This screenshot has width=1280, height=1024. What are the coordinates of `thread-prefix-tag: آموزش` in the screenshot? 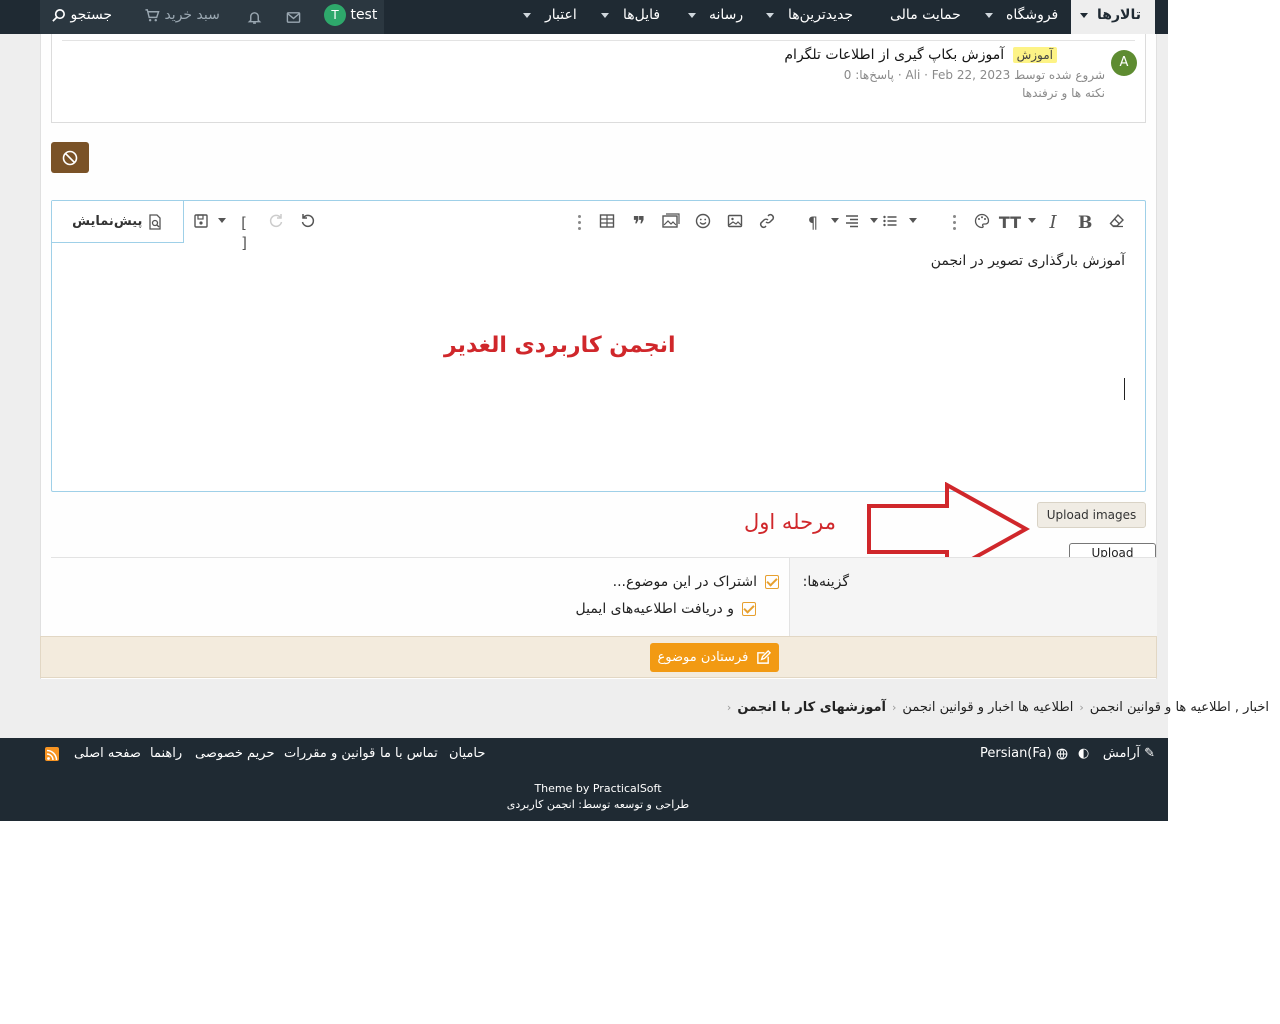 It's located at (1034, 55).